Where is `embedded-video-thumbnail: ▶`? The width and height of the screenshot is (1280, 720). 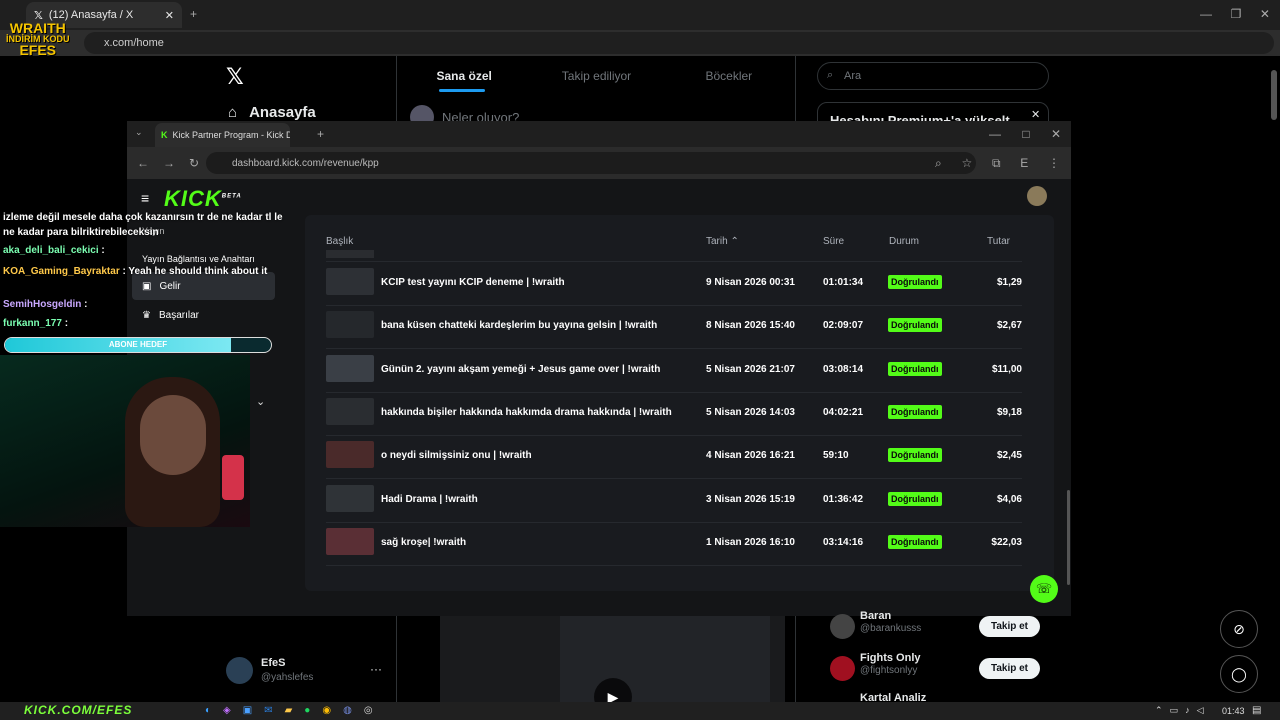 embedded-video-thumbnail: ▶ is located at coordinates (612, 666).